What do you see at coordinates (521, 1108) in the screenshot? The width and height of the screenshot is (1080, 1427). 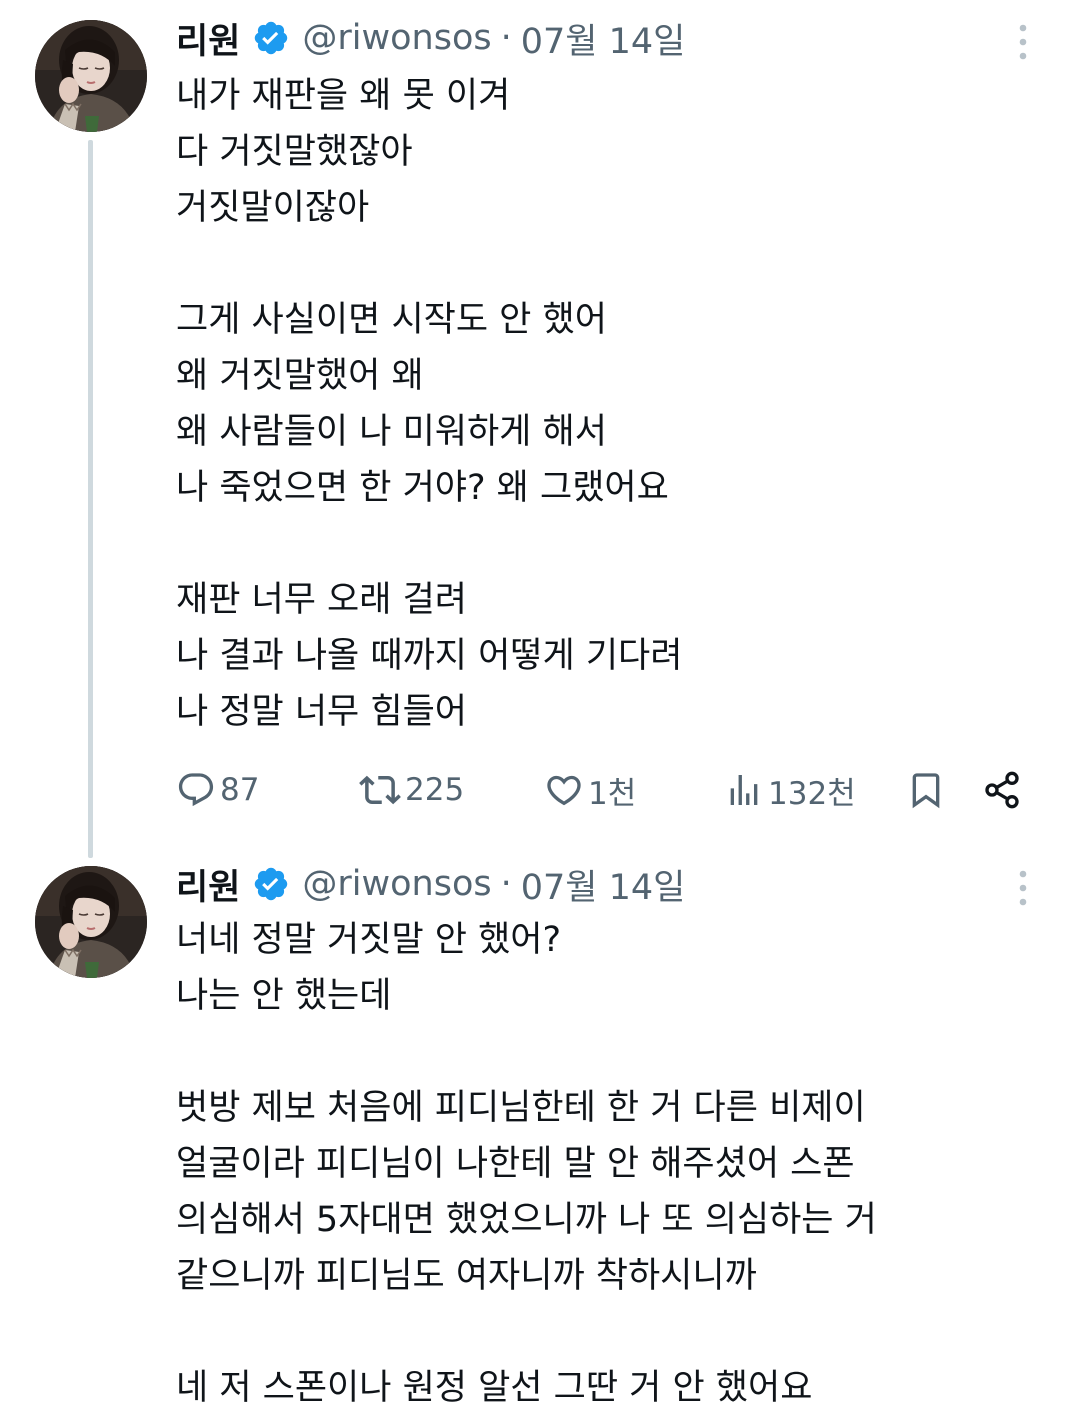 I see `tweet-text-line: 벗방 제보 처음에 피디님한테 한 거 다른 비제이` at bounding box center [521, 1108].